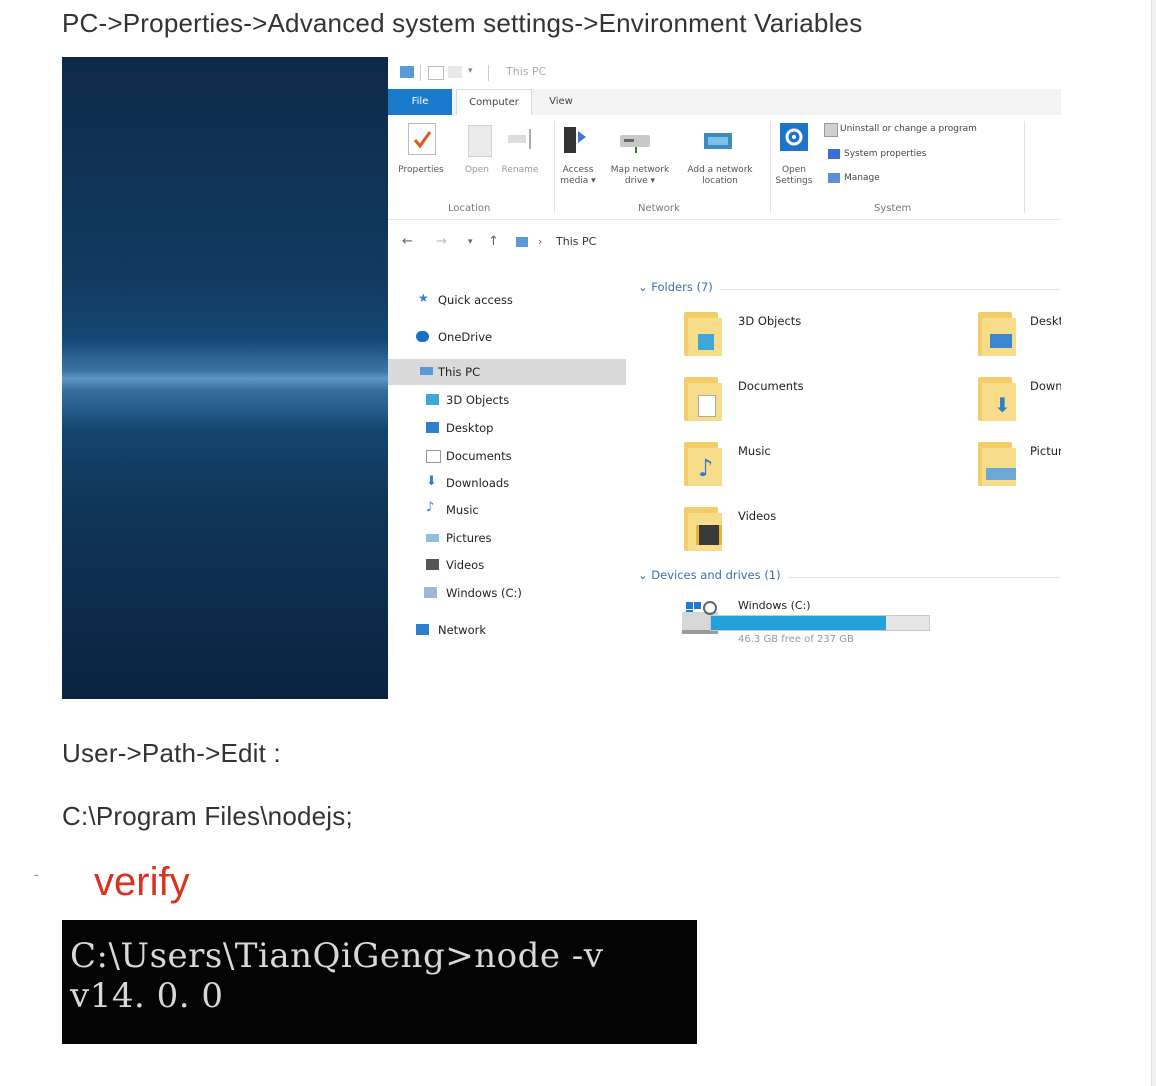 This screenshot has height=1086, width=1156. Describe the element at coordinates (796, 639) in the screenshot. I see `drive-free-space: 46.3 GB free of 237 GB` at that location.